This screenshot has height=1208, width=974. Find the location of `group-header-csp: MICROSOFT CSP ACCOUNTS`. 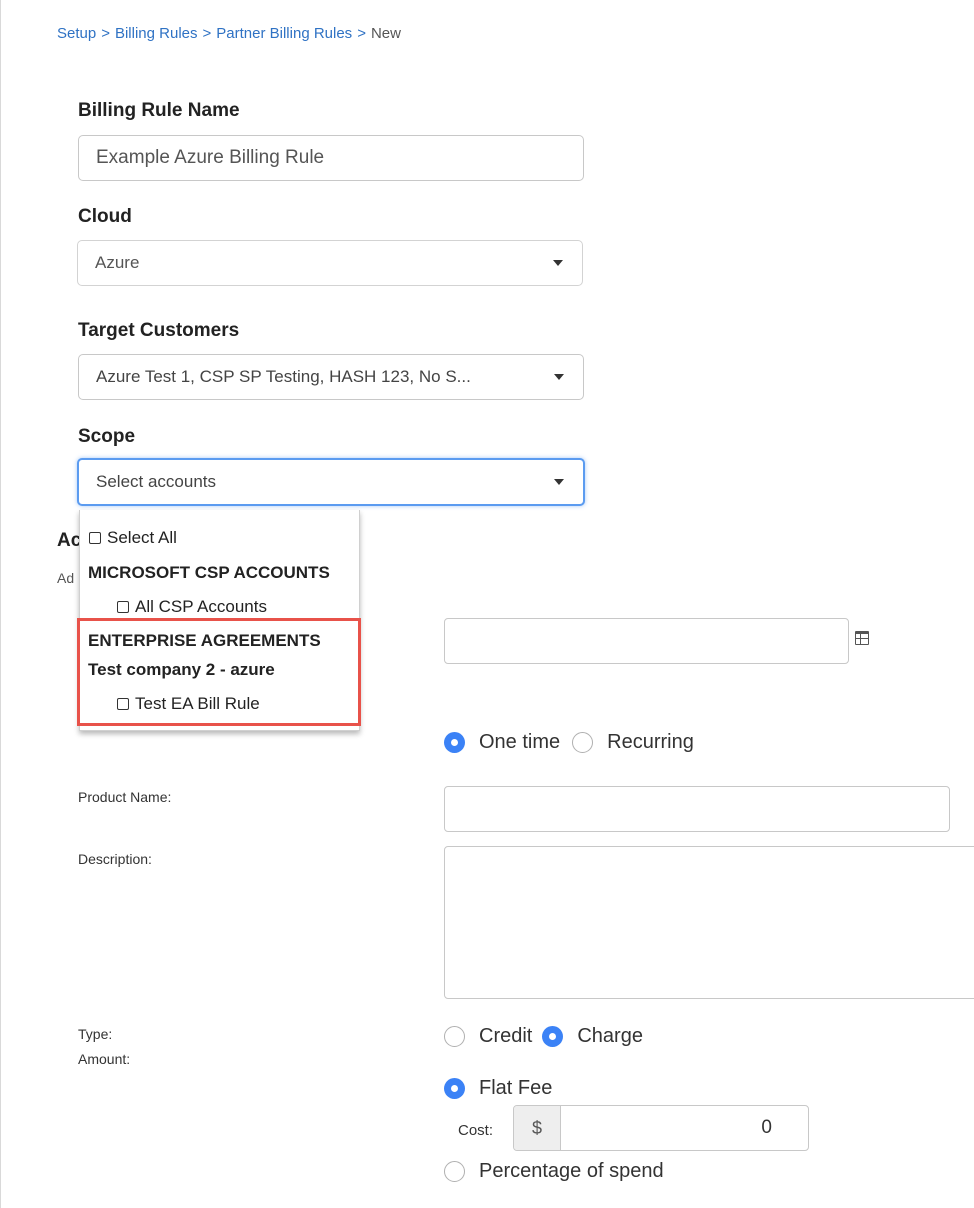

group-header-csp: MICROSOFT CSP ACCOUNTS is located at coordinates (209, 572).